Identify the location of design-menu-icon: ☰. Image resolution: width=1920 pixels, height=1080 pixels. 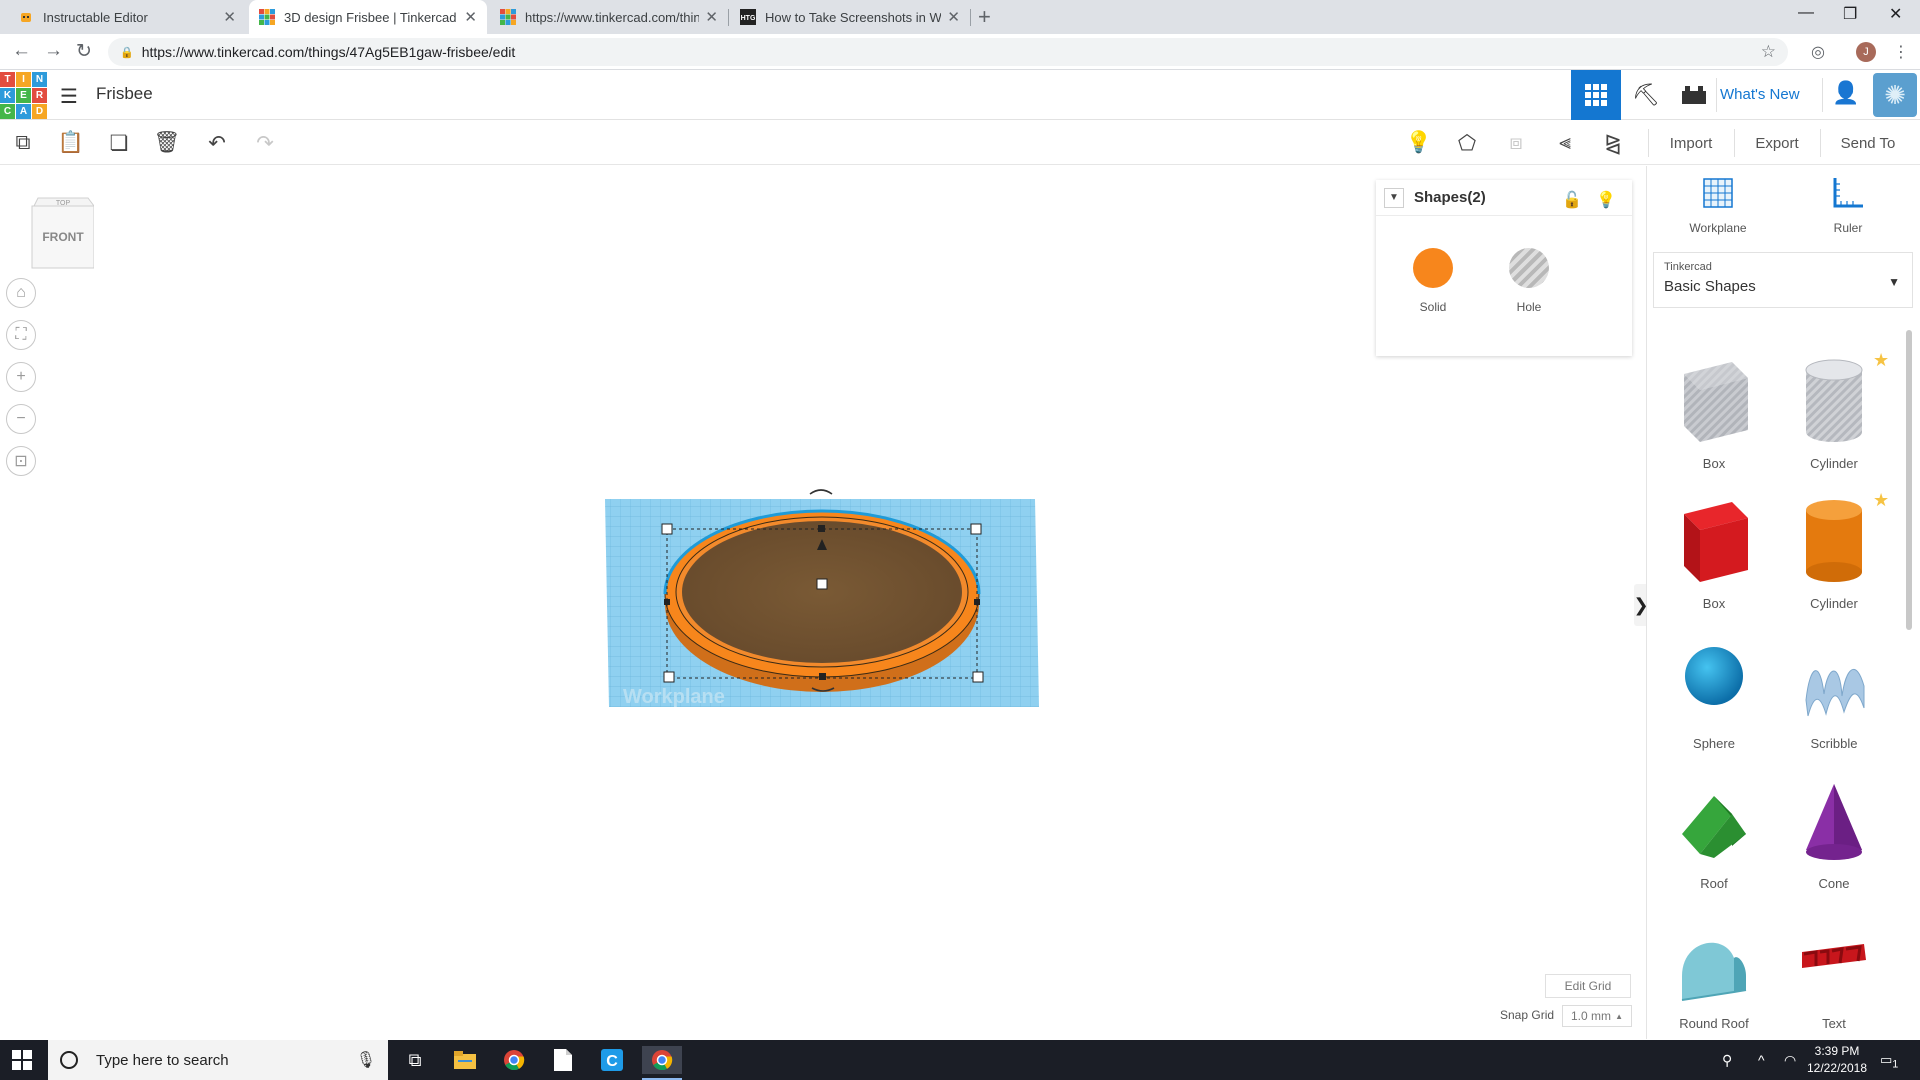
(69, 96).